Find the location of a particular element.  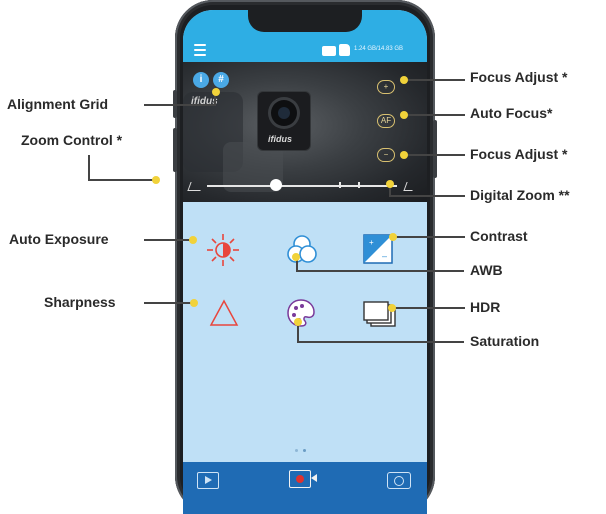

callout-awb: AWB is located at coordinates (486, 270).